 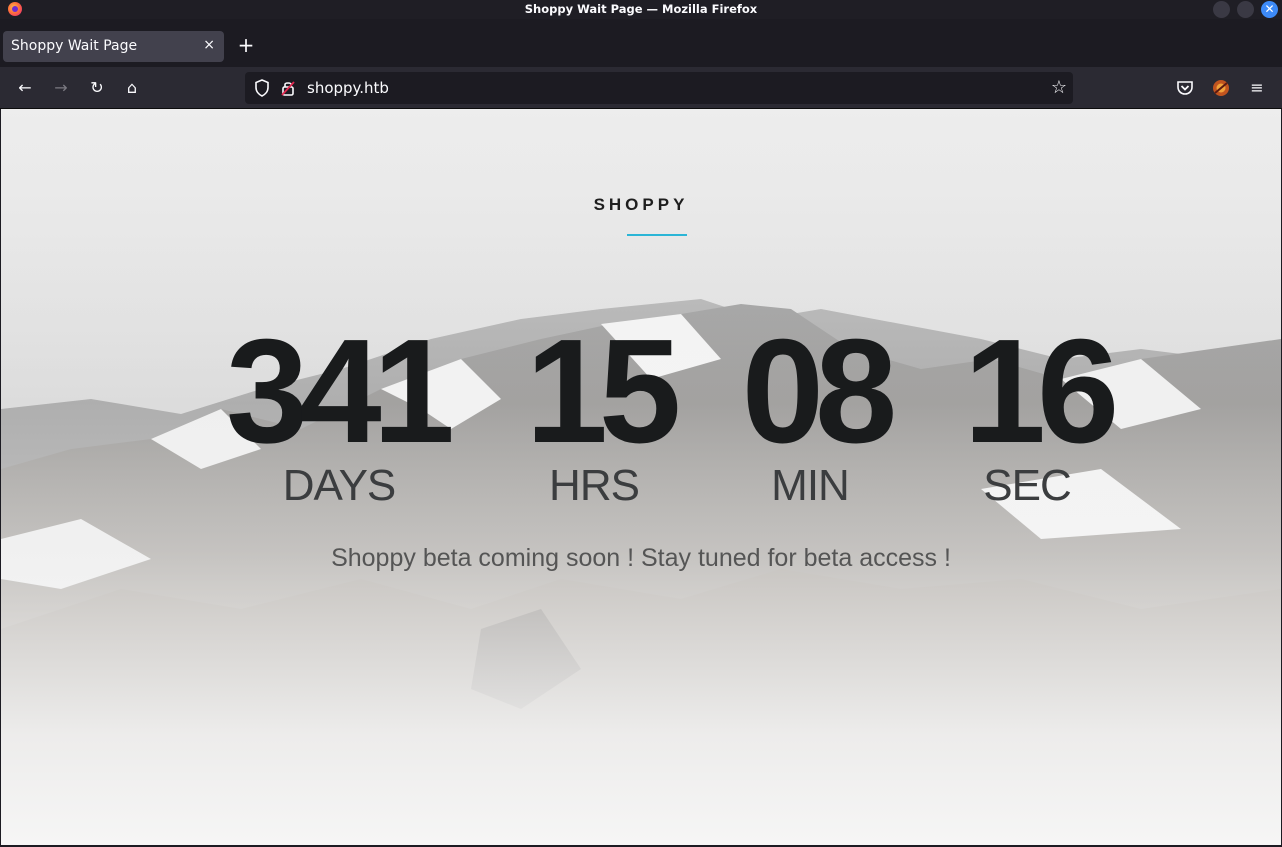 What do you see at coordinates (594, 485) in the screenshot?
I see `countdown-hours-label: HRS` at bounding box center [594, 485].